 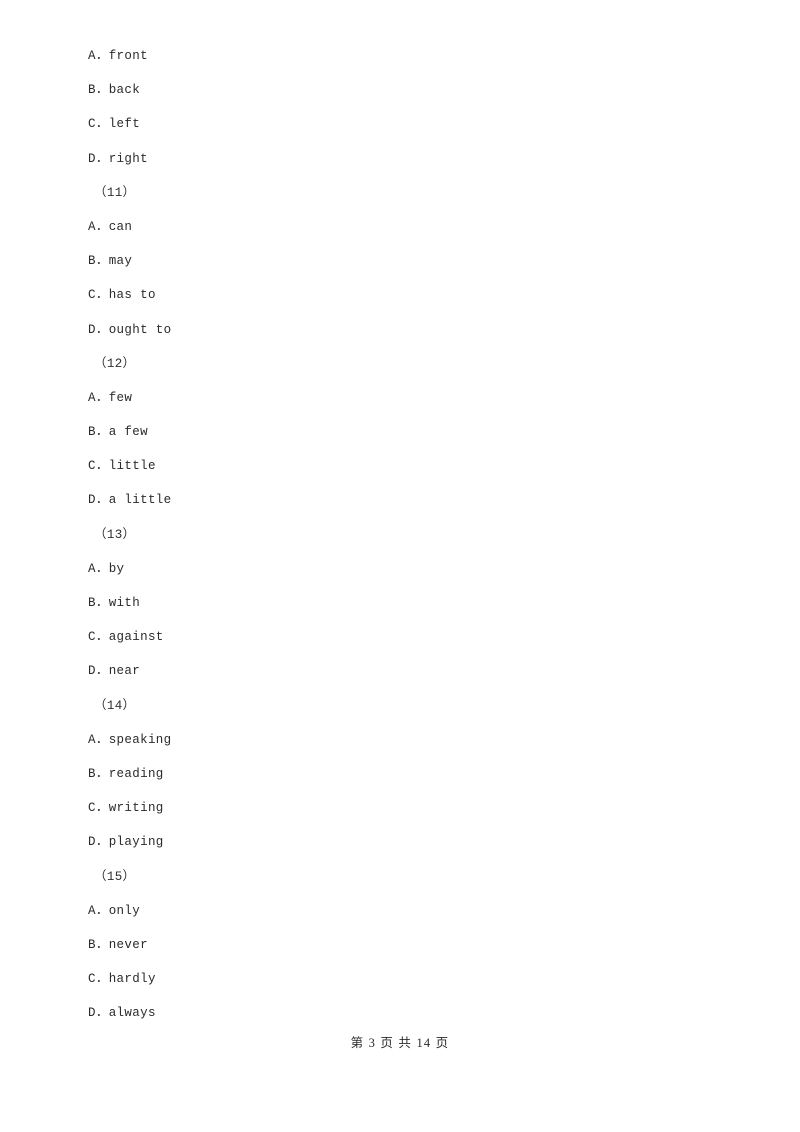 I want to click on answer-option: B．may, so click(x=110, y=261).